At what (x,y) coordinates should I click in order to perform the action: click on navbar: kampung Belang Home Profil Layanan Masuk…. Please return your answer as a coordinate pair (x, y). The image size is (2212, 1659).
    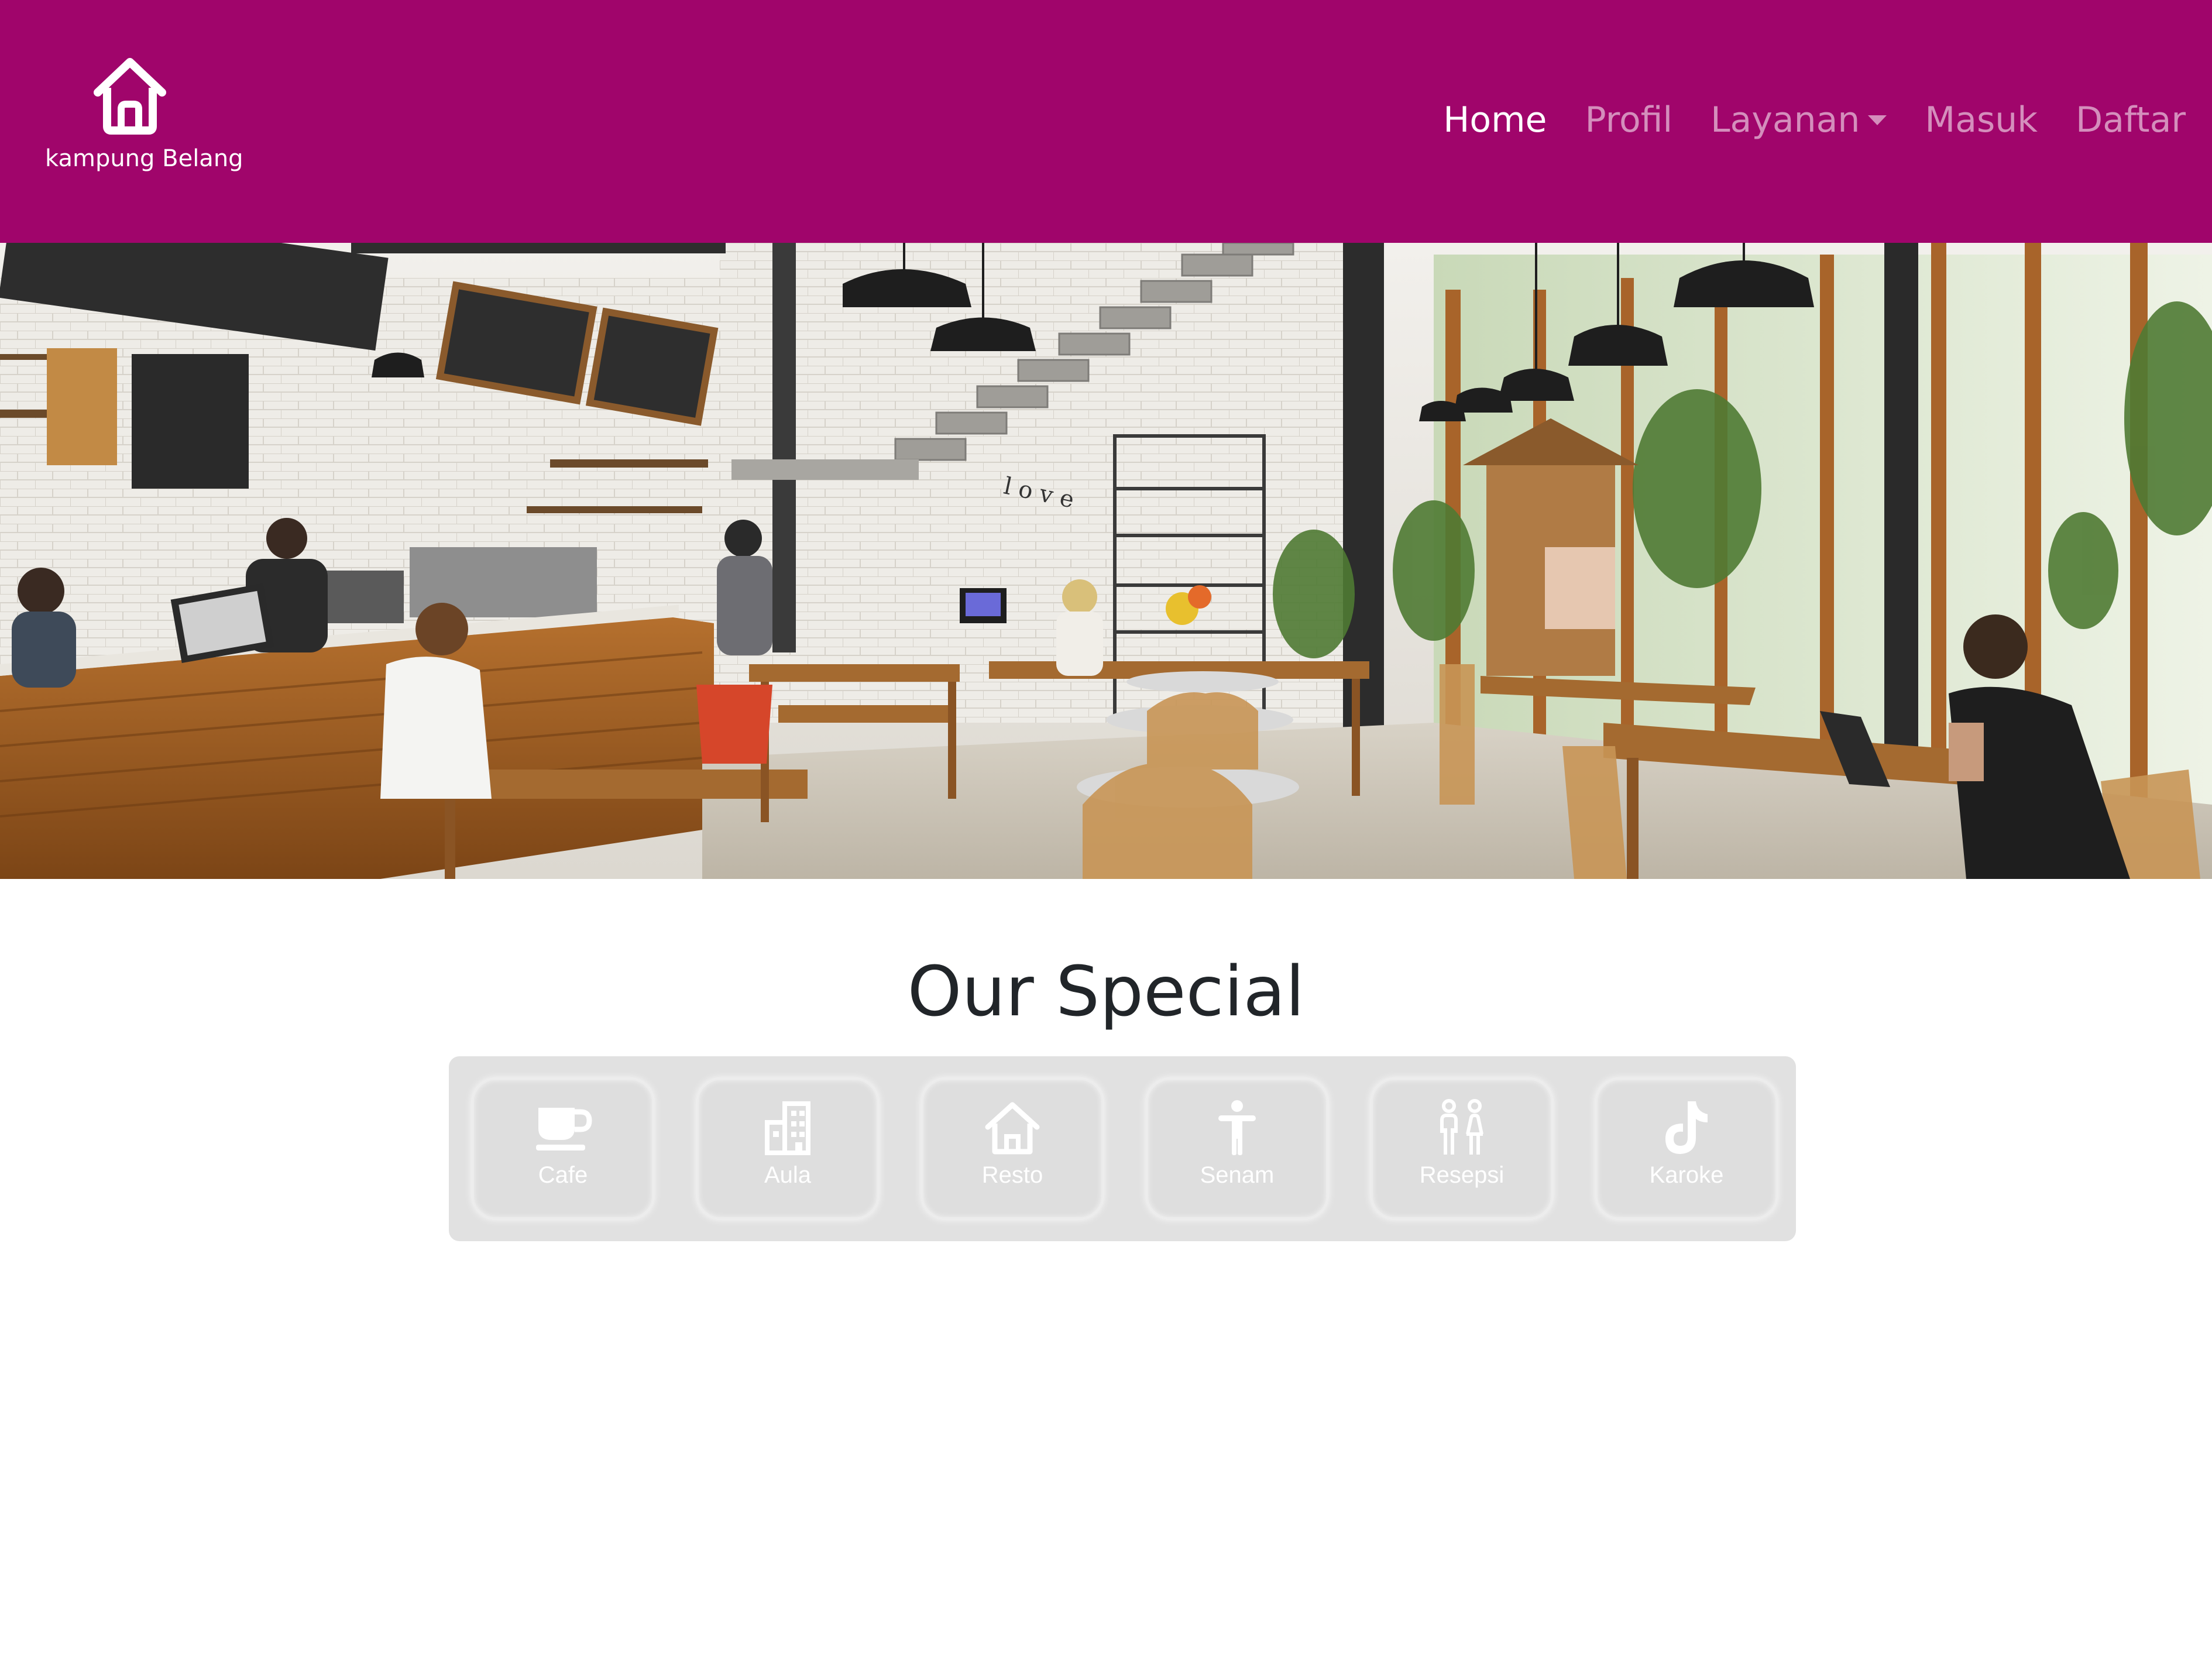
    Looking at the image, I should click on (1106, 121).